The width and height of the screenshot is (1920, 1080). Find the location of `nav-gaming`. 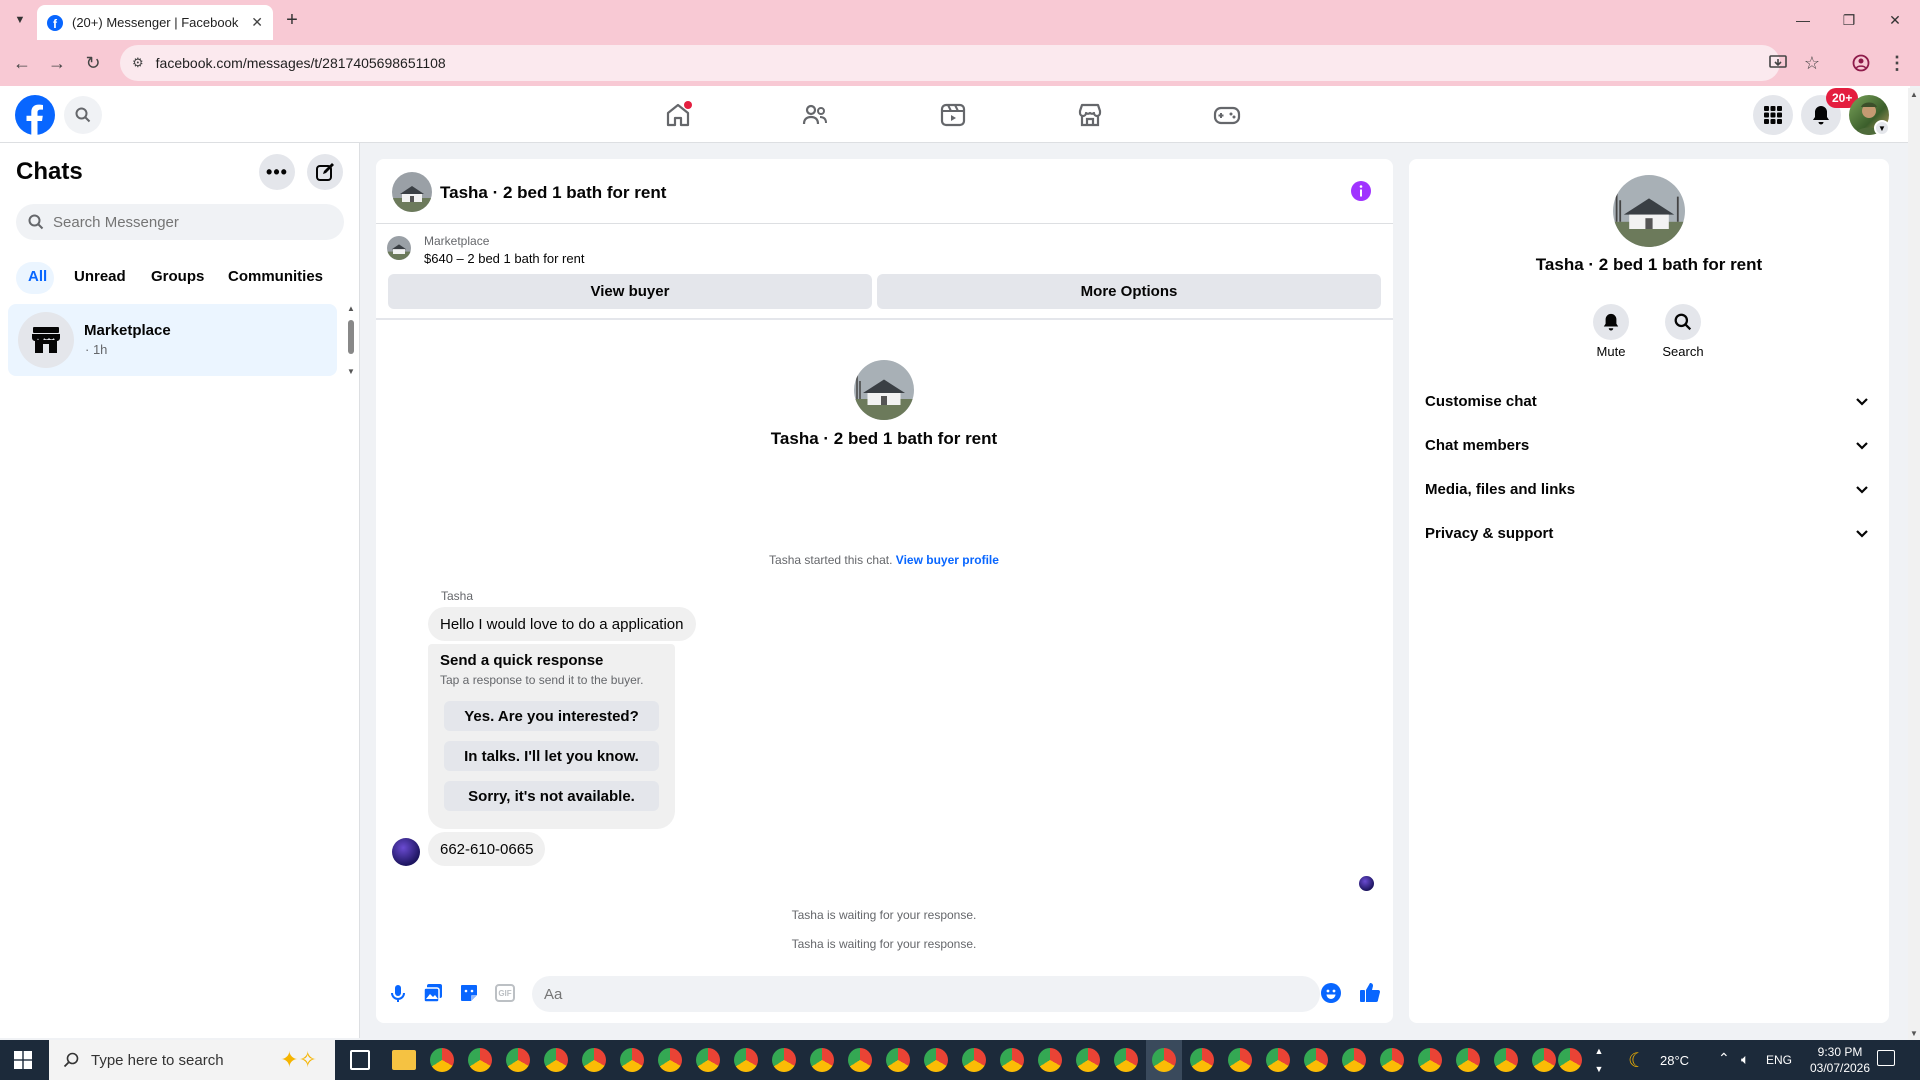

nav-gaming is located at coordinates (1227, 115).